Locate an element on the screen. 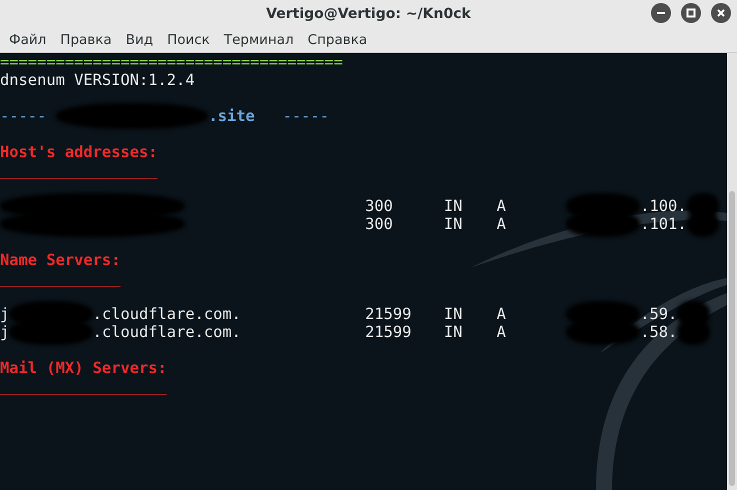 The width and height of the screenshot is (737, 490). maximize-button is located at coordinates (691, 13).